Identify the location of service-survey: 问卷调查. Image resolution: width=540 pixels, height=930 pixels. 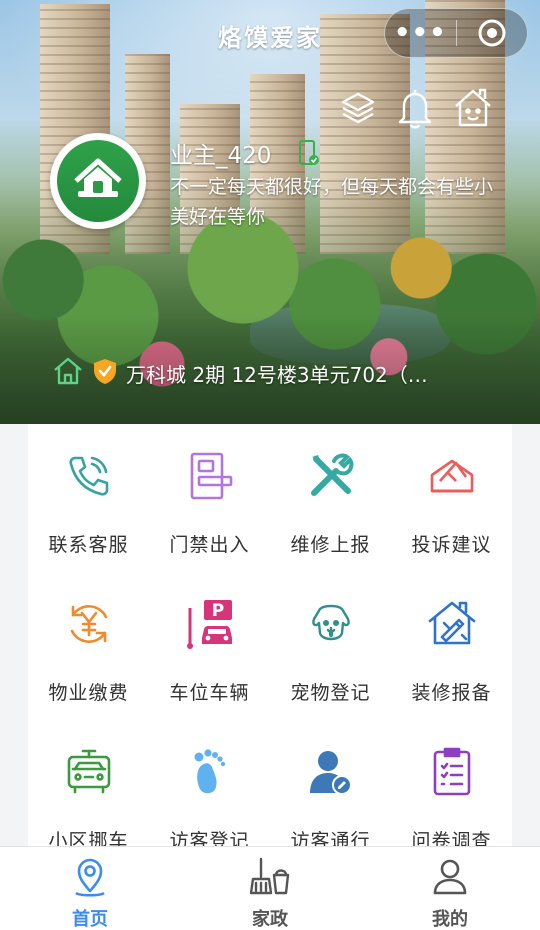
(451, 784).